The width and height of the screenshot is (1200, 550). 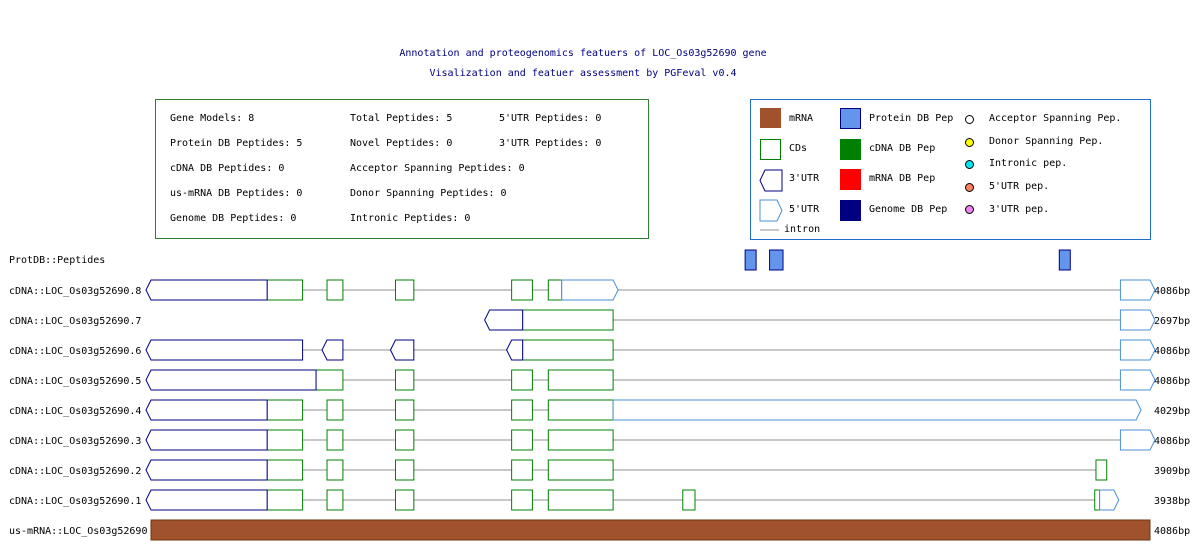 I want to click on transcript-label-1: cDNA::LOC_Os03g52690.8, so click(x=75, y=291).